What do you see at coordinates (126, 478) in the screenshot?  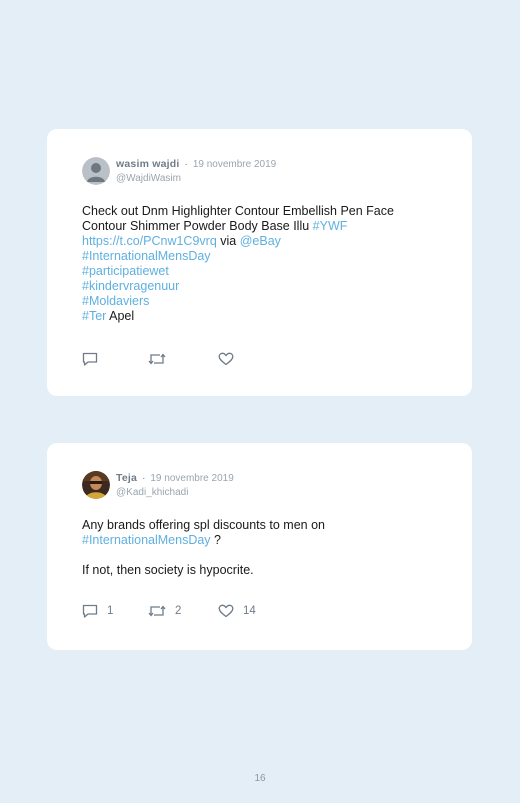 I see `author-name: Teja` at bounding box center [126, 478].